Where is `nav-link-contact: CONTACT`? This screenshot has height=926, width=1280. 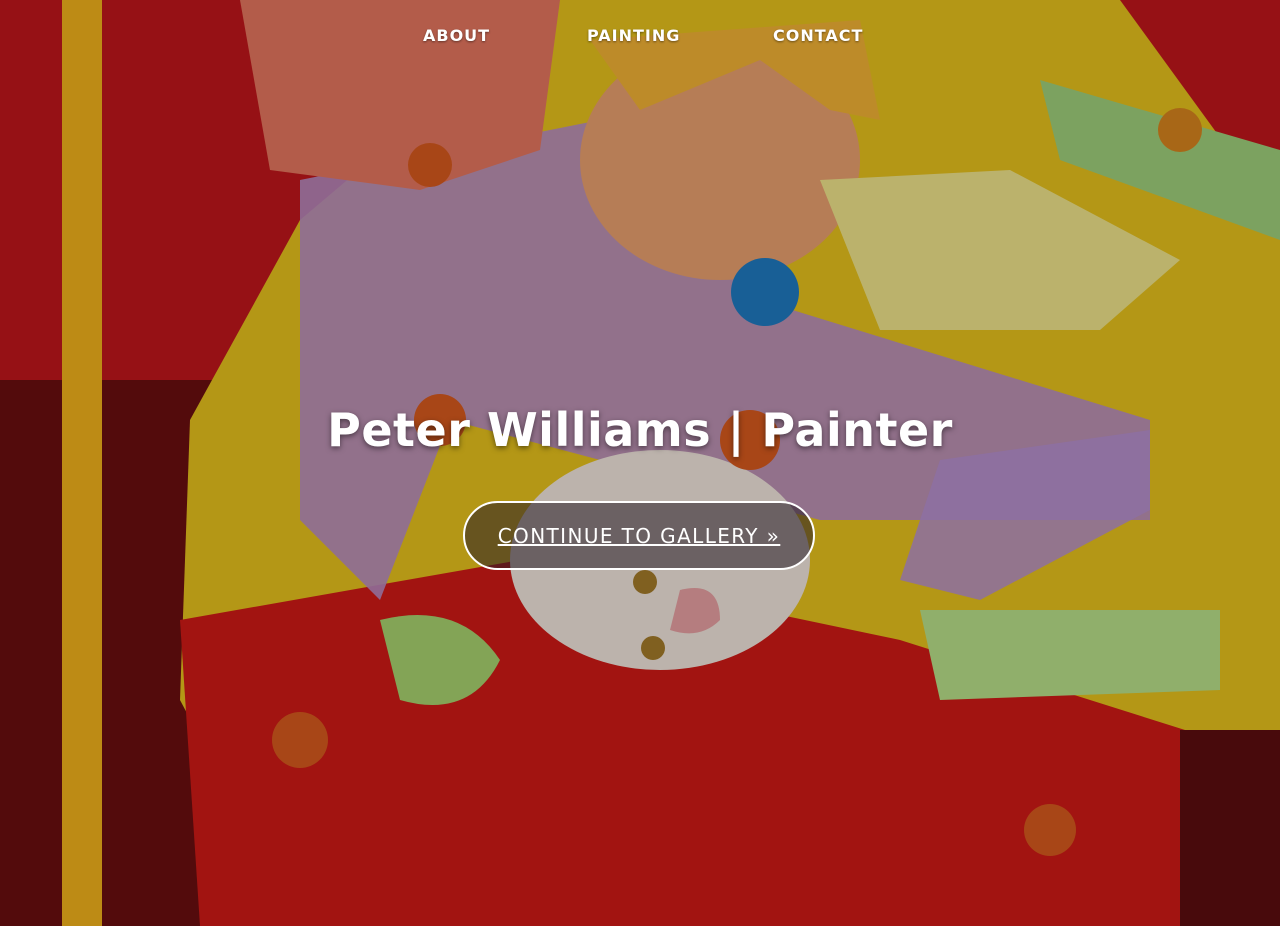 nav-link-contact: CONTACT is located at coordinates (818, 35).